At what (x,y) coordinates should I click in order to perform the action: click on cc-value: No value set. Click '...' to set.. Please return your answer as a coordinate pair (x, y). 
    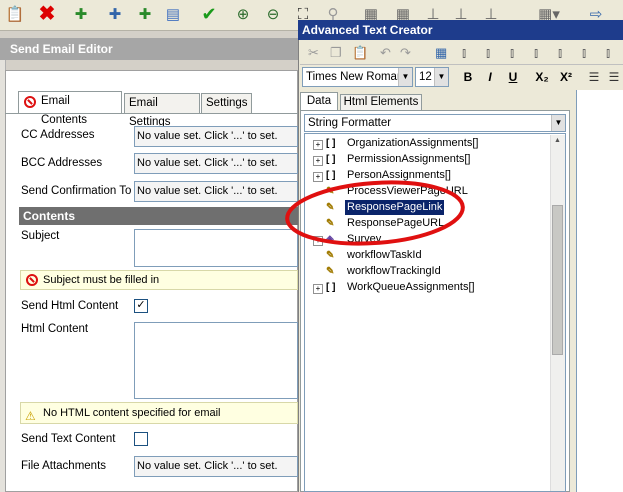
    Looking at the image, I should click on (216, 136).